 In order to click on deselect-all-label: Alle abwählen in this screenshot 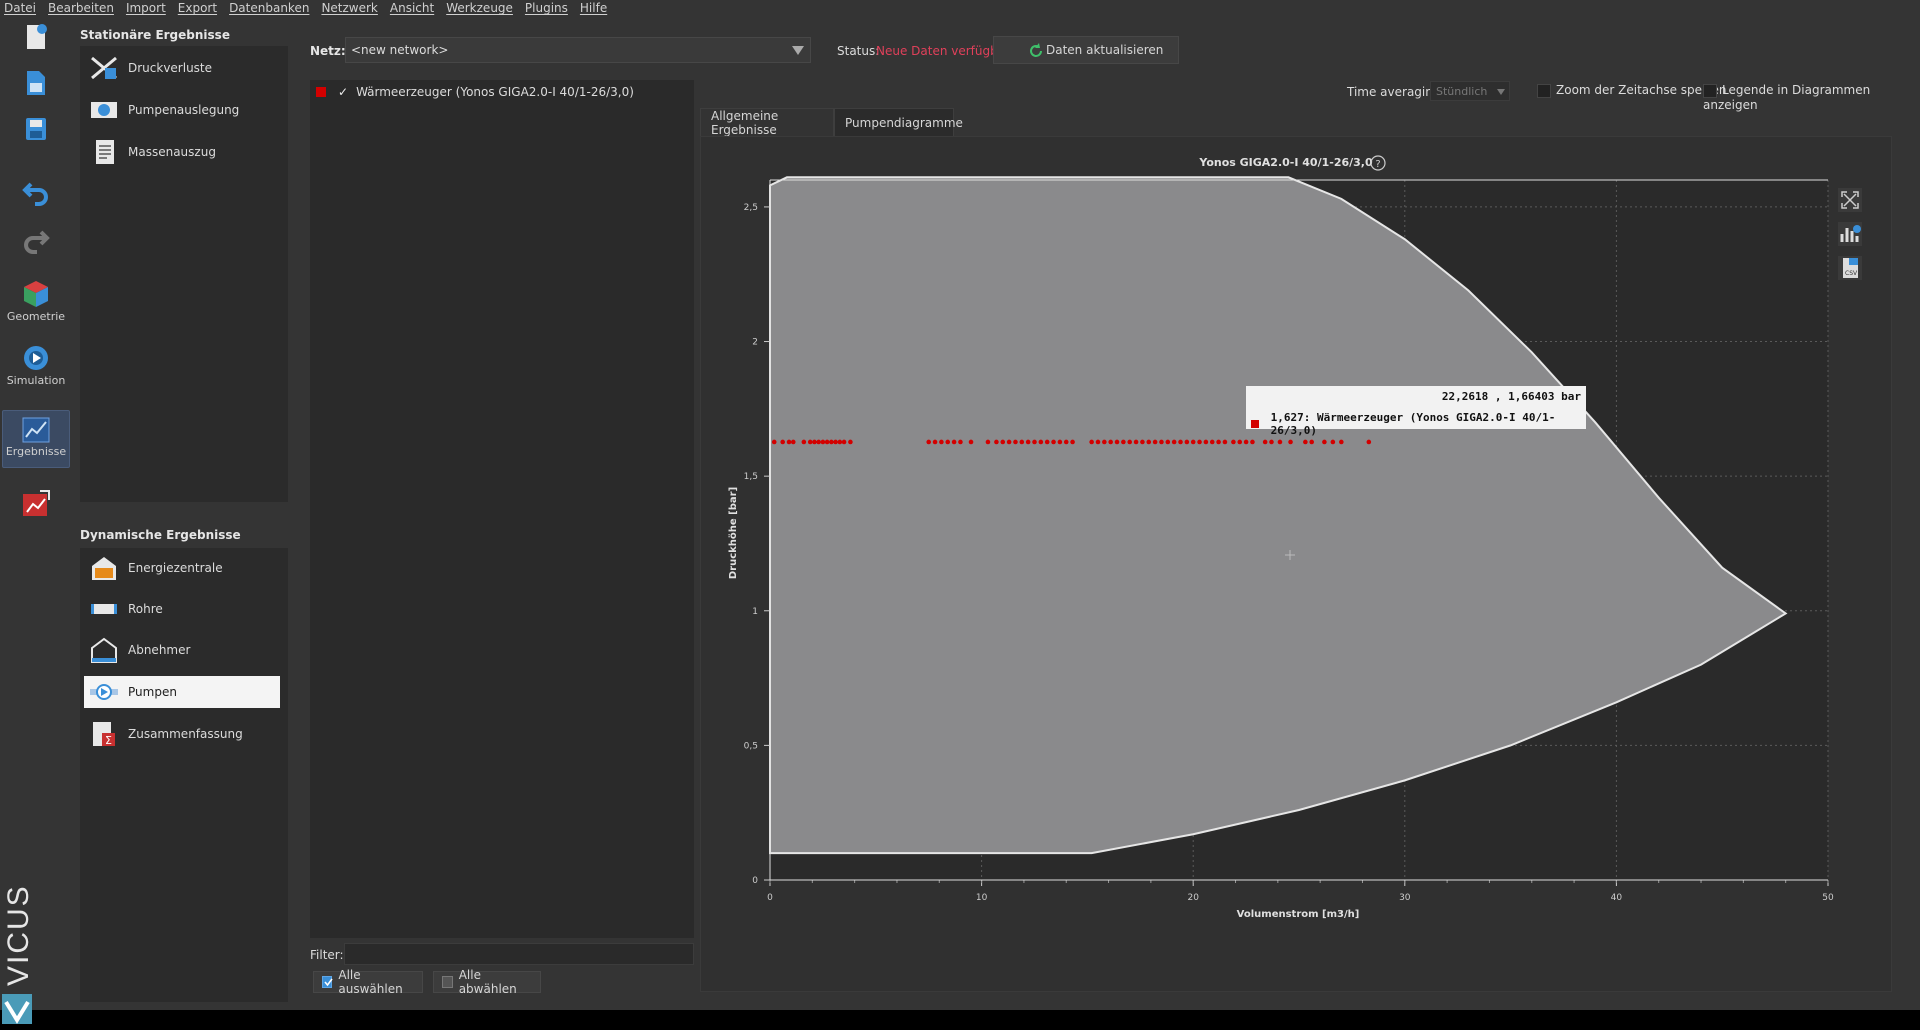, I will do `click(487, 982)`.